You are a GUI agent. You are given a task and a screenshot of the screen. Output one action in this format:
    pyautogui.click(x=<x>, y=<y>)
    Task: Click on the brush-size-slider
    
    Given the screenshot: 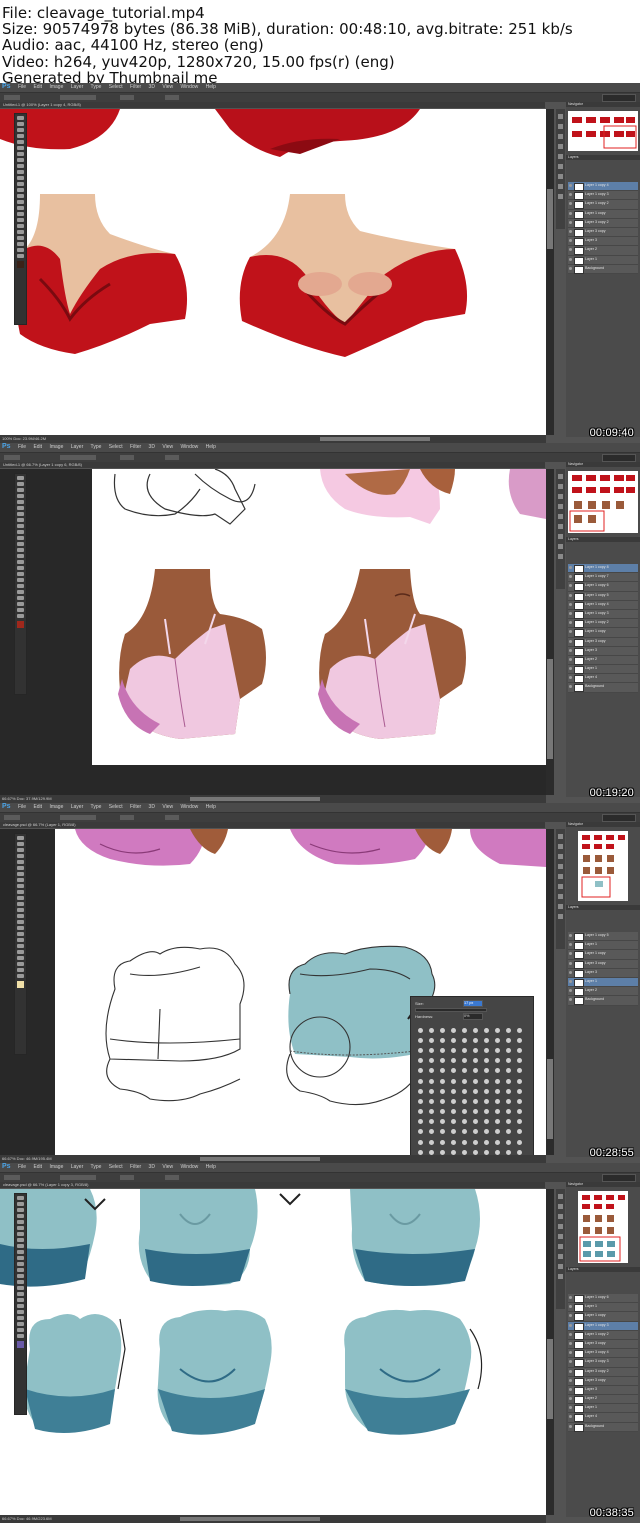 What is the action you would take?
    pyautogui.click(x=451, y=1010)
    